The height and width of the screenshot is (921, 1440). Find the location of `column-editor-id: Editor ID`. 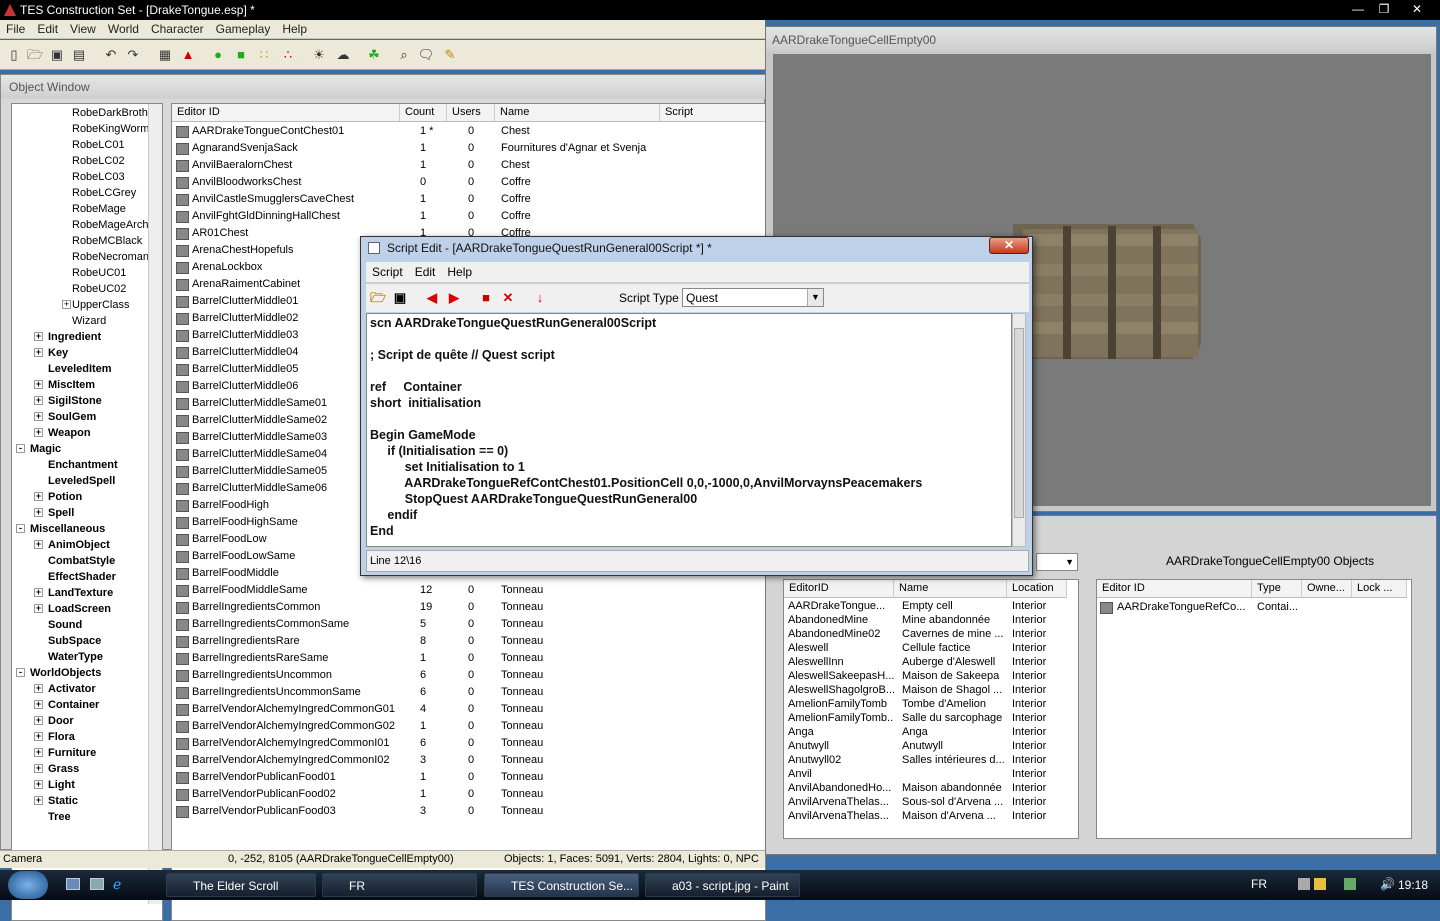

column-editor-id: Editor ID is located at coordinates (286, 113).